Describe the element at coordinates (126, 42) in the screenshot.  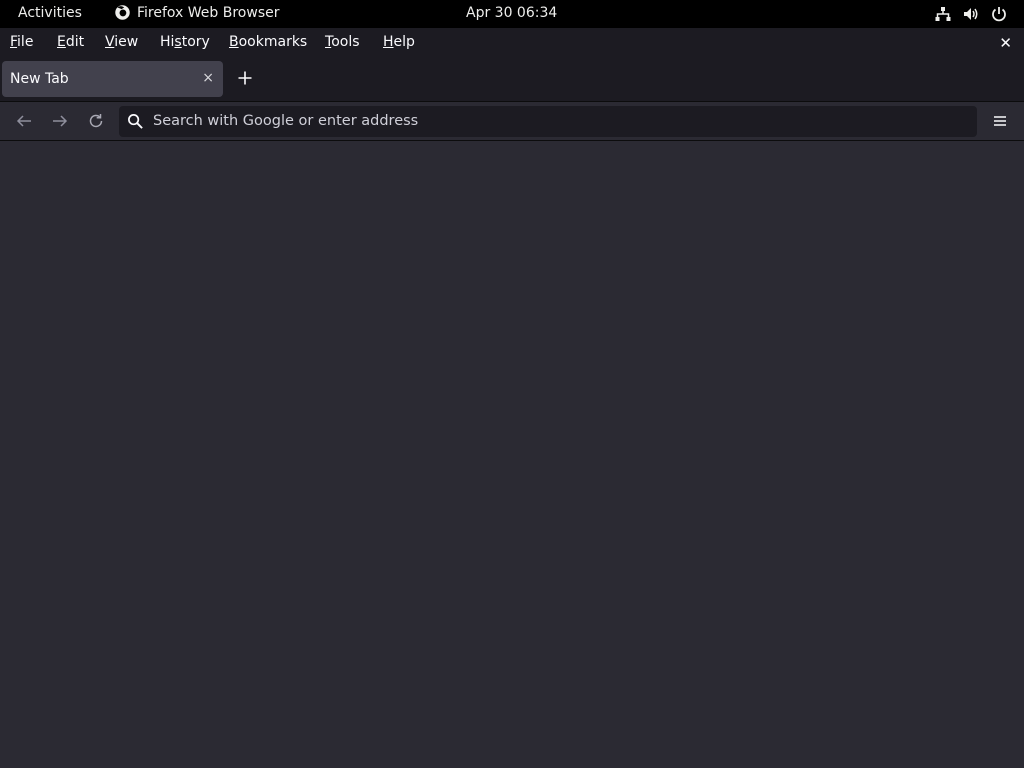
I see `menu-view-rest: iew` at that location.